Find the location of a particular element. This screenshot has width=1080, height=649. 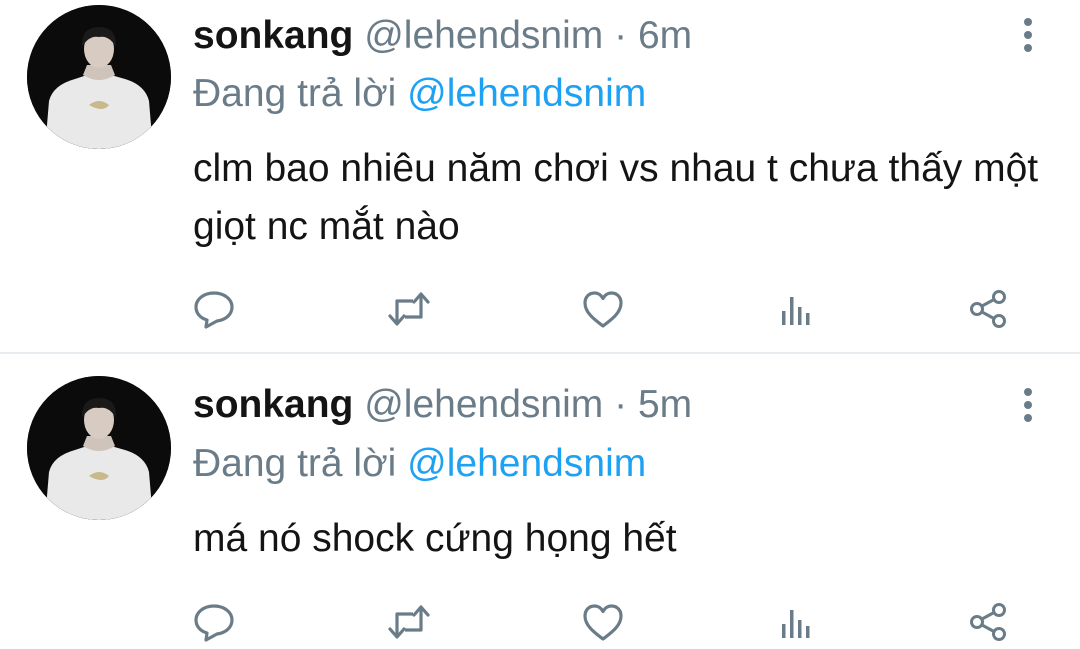

timestamp: 6m is located at coordinates (665, 35).